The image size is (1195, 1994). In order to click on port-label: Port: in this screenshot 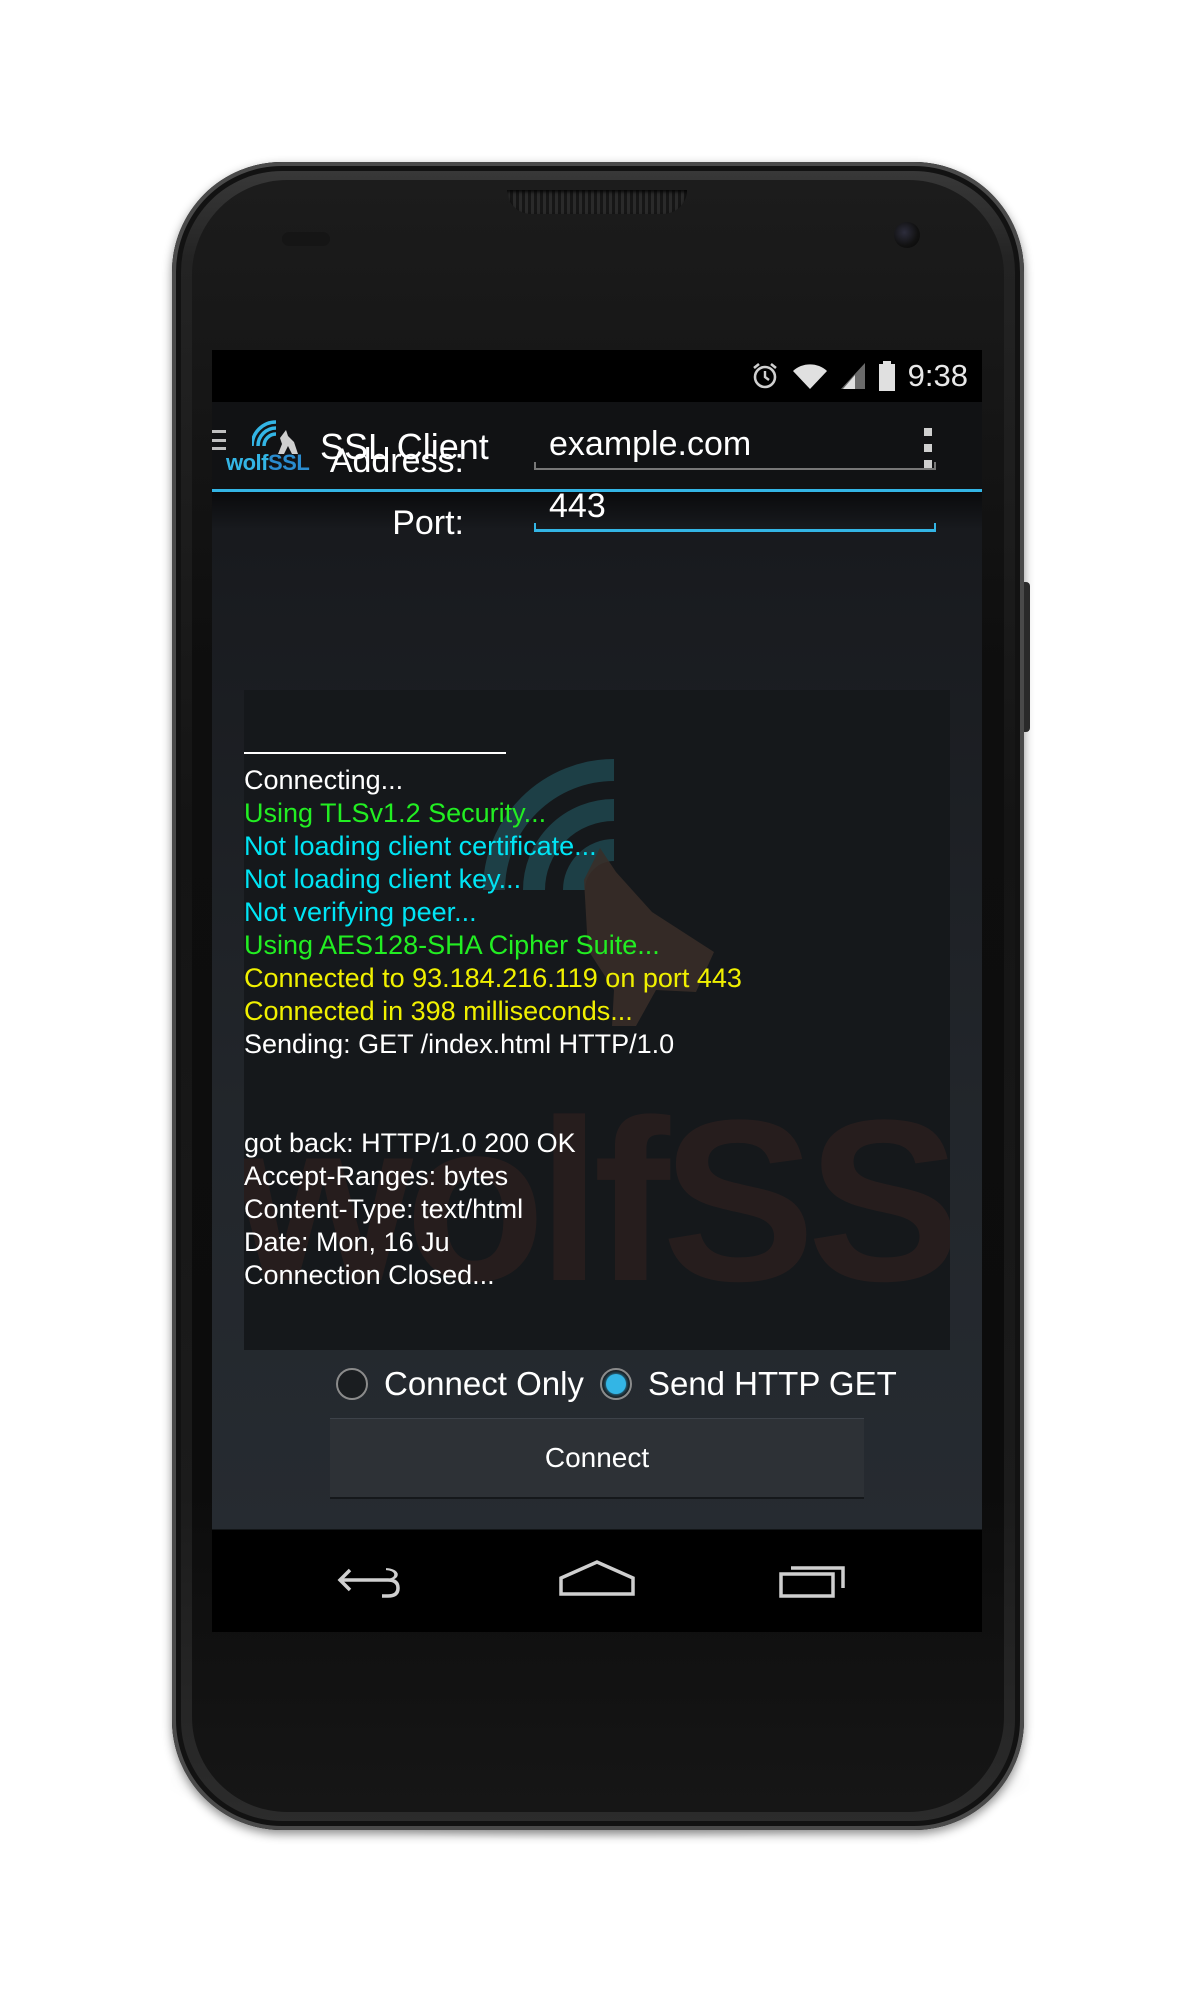, I will do `click(428, 523)`.